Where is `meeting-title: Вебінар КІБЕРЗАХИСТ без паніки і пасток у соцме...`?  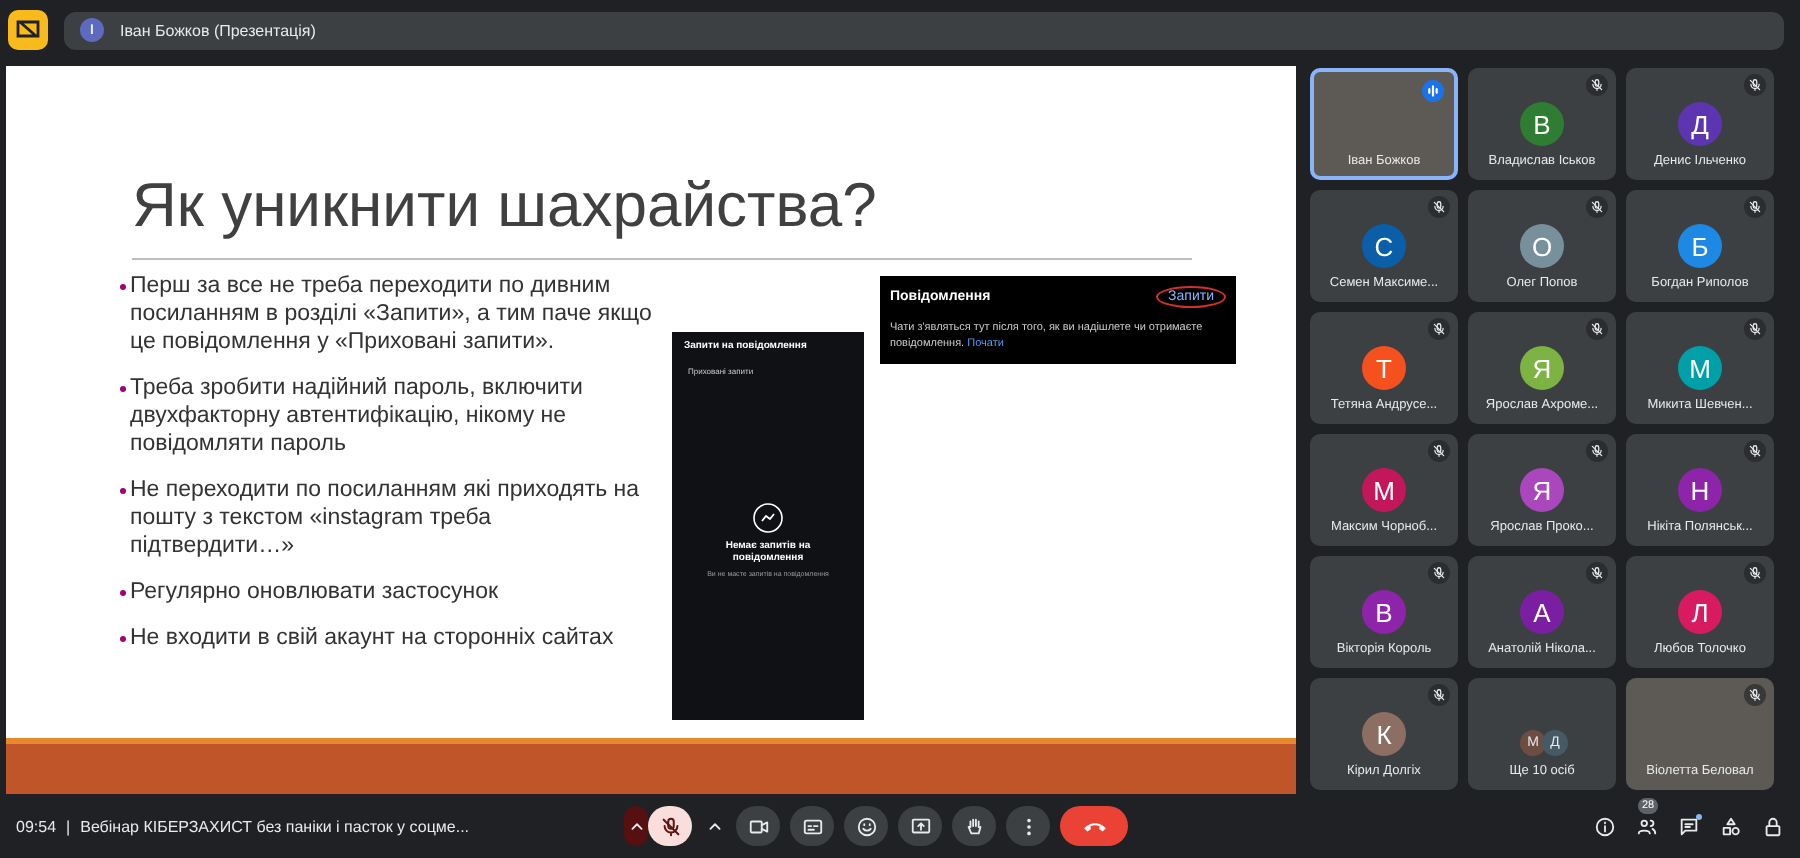
meeting-title: Вебінар КІБЕРЗАХИСТ без паніки і пасток у соцме... is located at coordinates (275, 826).